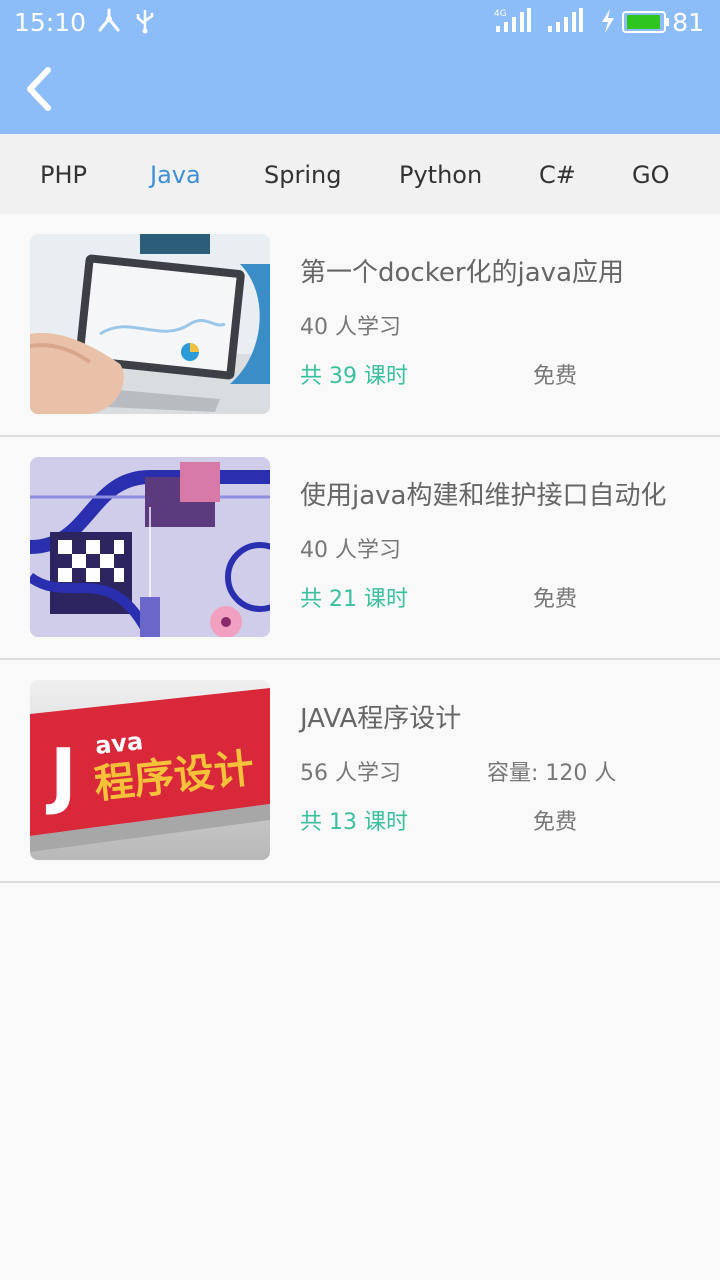 This screenshot has height=1280, width=720. Describe the element at coordinates (354, 599) in the screenshot. I see `lesson-count: 共 21 课时` at that location.